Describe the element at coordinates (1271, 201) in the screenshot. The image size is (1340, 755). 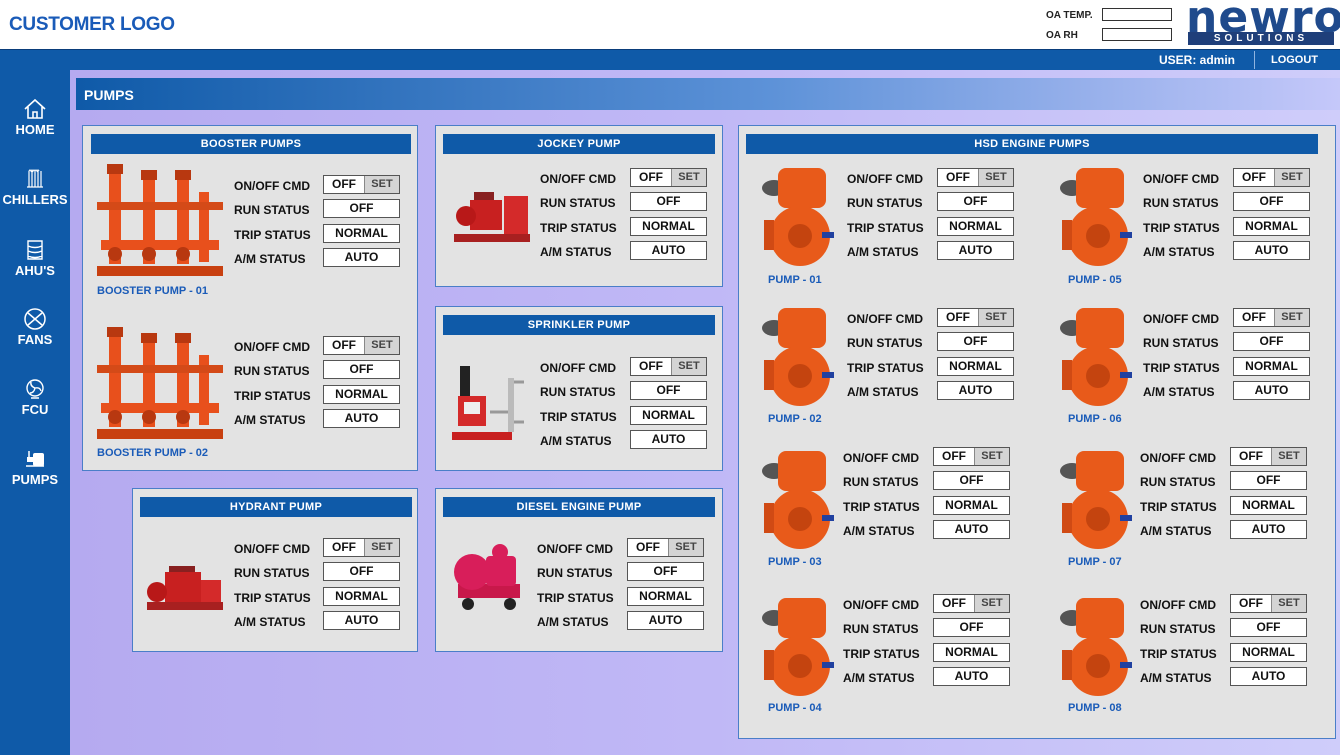
I see `hsd-05-run-status-value: OFF` at that location.